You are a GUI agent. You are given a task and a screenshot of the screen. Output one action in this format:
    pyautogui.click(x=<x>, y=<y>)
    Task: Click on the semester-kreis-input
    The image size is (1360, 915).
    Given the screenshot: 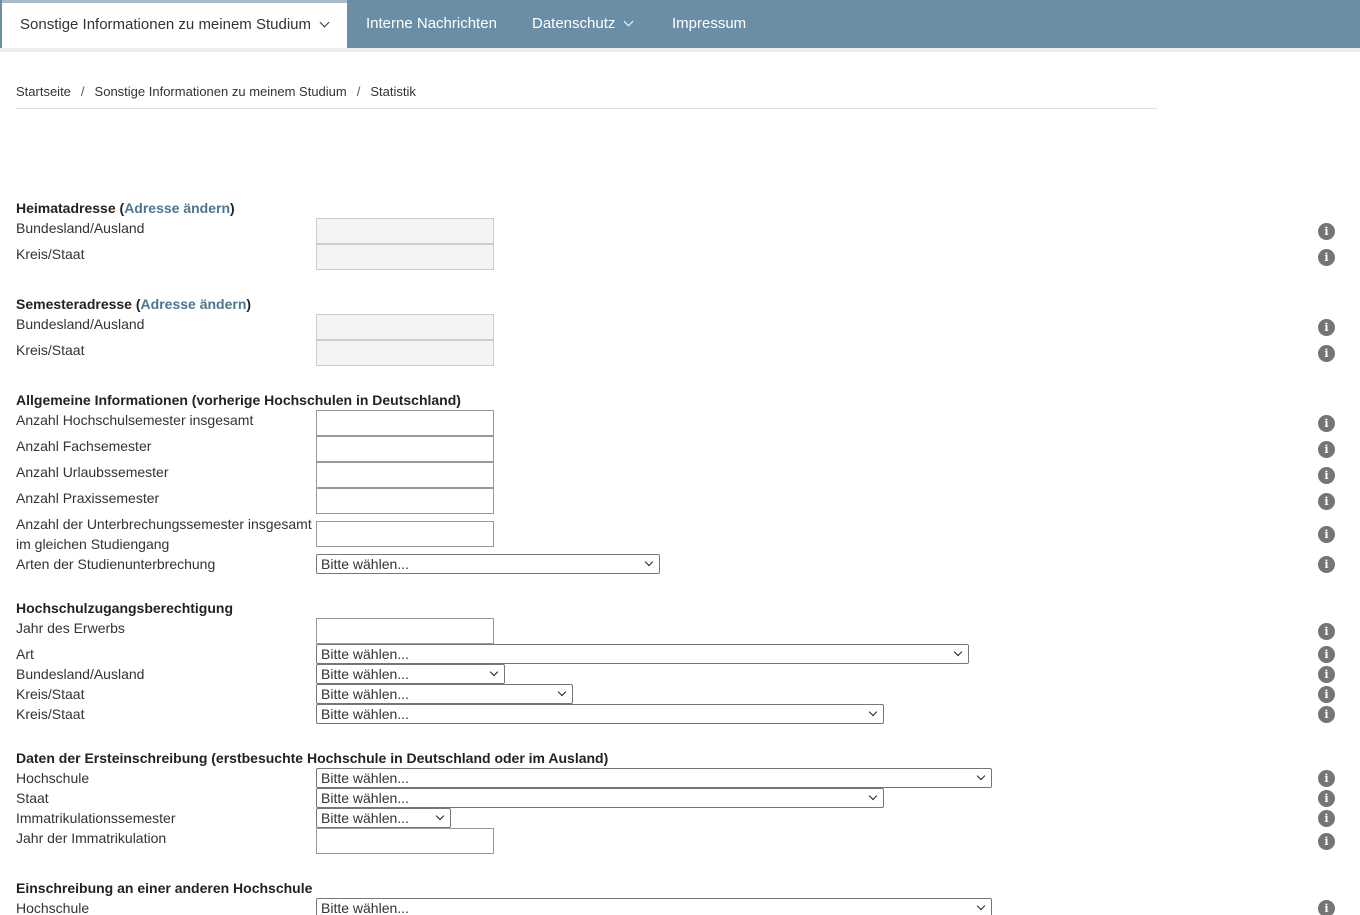 What is the action you would take?
    pyautogui.click(x=405, y=353)
    